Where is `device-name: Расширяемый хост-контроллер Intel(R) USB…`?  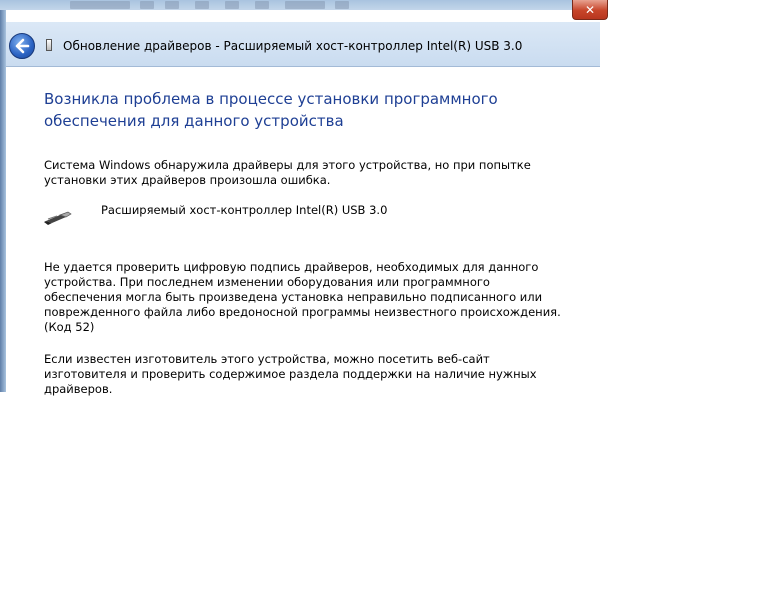
device-name: Расширяемый хост-контроллер Intel(R) USB… is located at coordinates (244, 210).